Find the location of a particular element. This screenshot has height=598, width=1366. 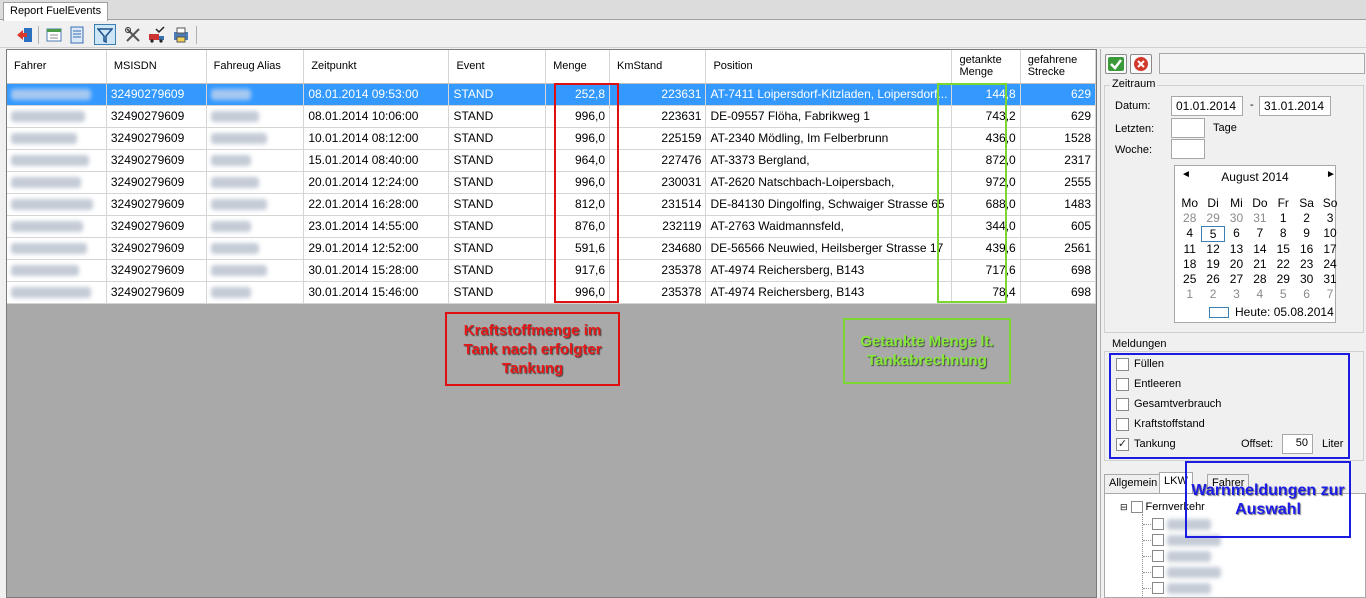

checkbox-füllen is located at coordinates (1122, 364).